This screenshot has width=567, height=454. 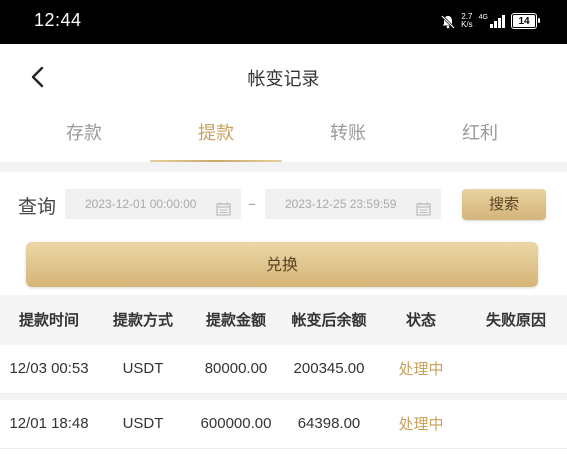 I want to click on tab-transfer: 转账, so click(x=348, y=134).